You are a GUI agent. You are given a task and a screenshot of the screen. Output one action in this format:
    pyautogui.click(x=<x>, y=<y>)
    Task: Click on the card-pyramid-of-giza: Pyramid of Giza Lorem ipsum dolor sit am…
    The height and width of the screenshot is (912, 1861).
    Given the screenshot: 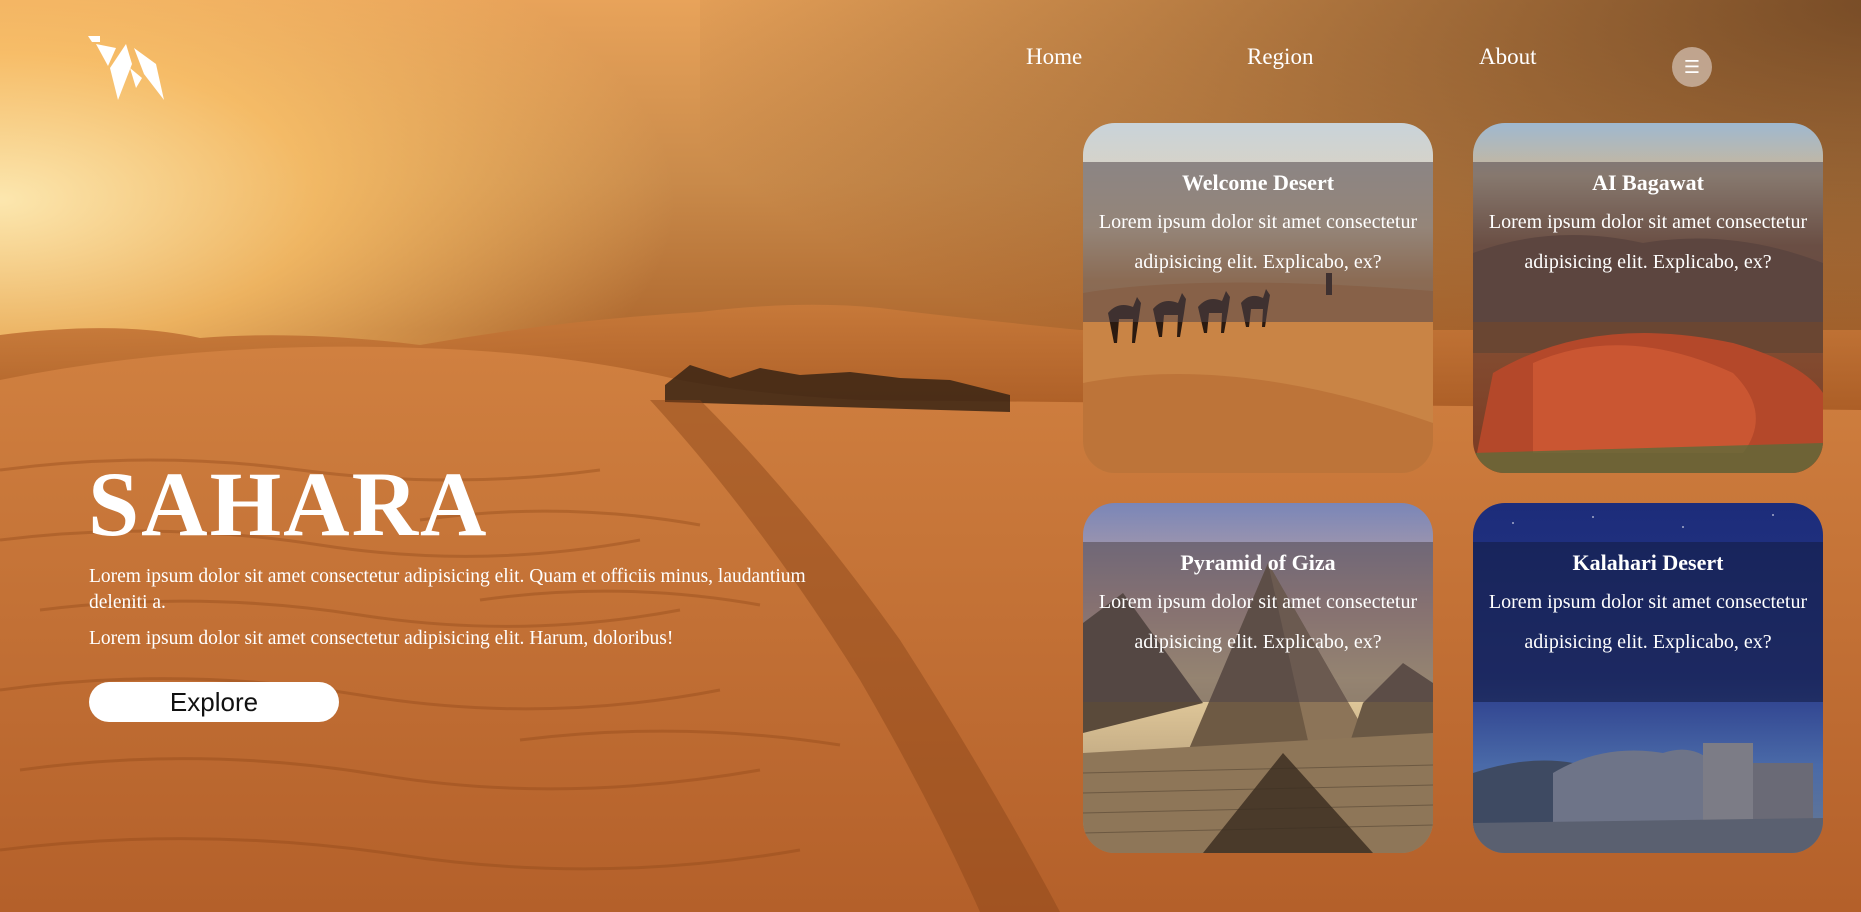 What is the action you would take?
    pyautogui.click(x=1258, y=678)
    